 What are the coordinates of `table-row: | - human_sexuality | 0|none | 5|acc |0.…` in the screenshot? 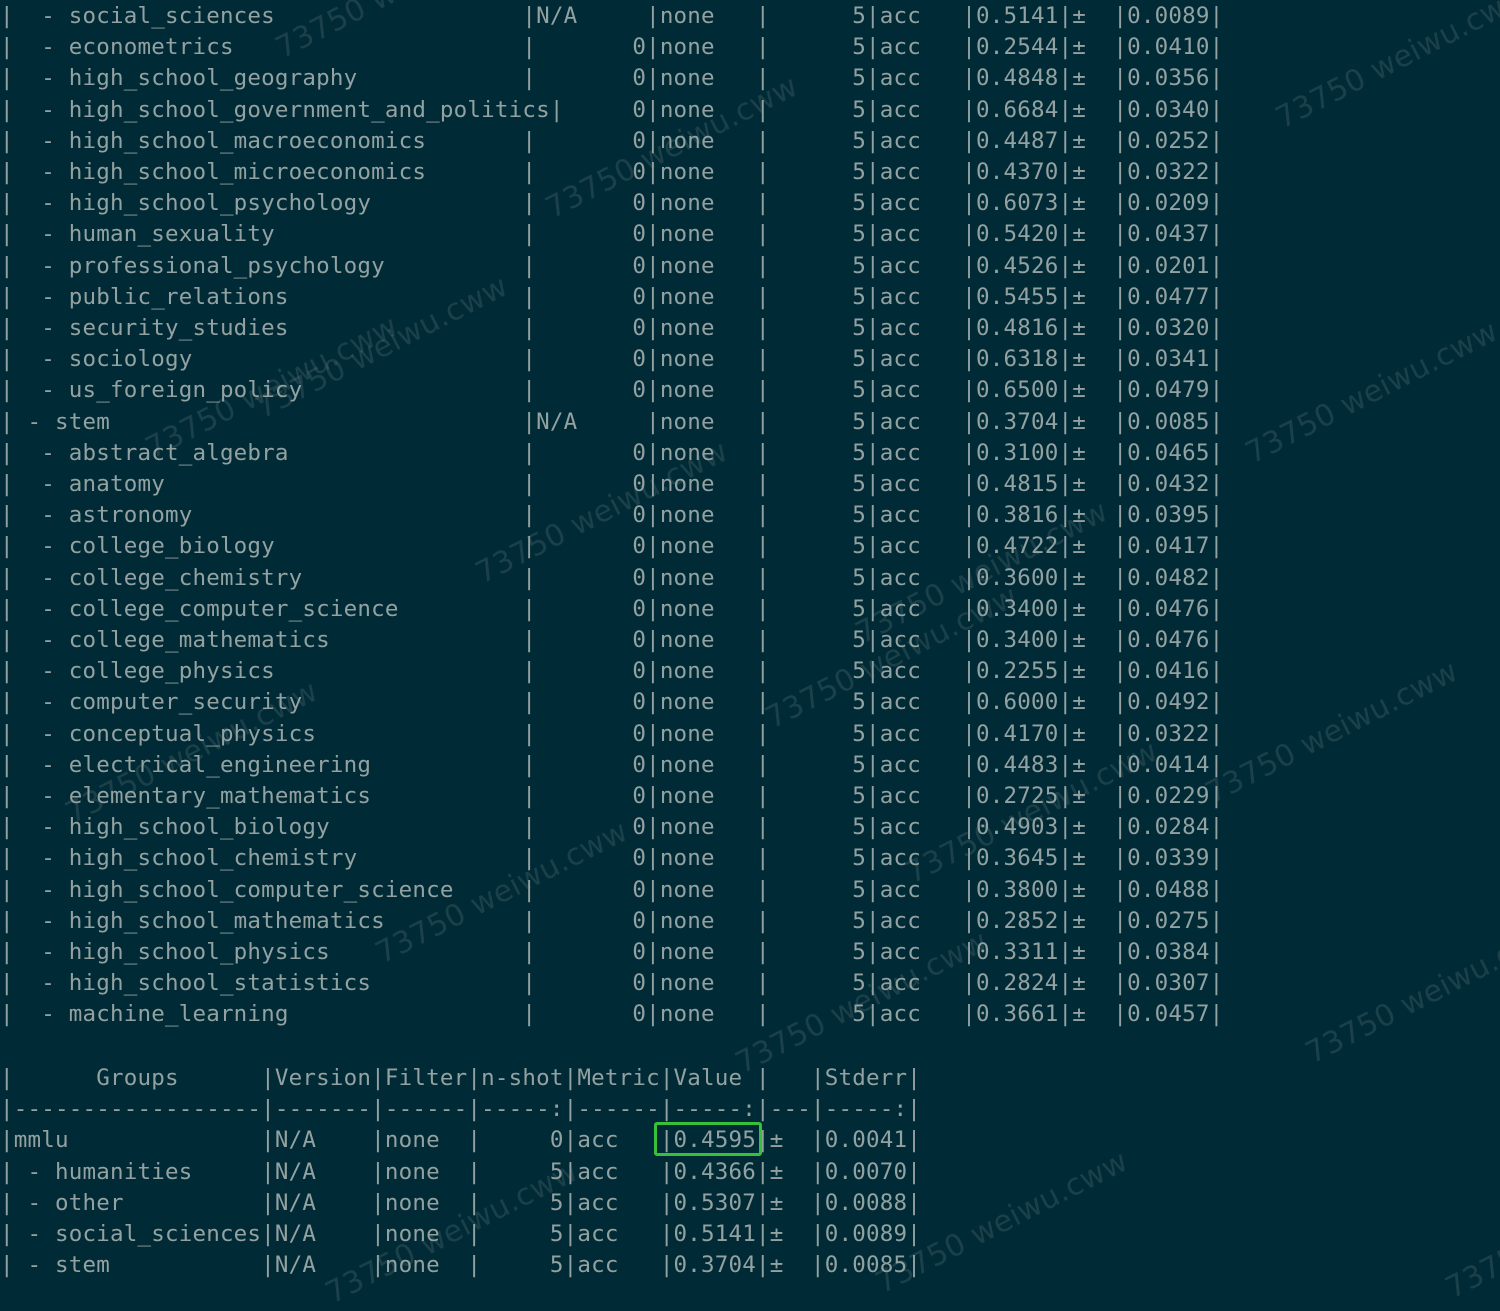 It's located at (612, 234).